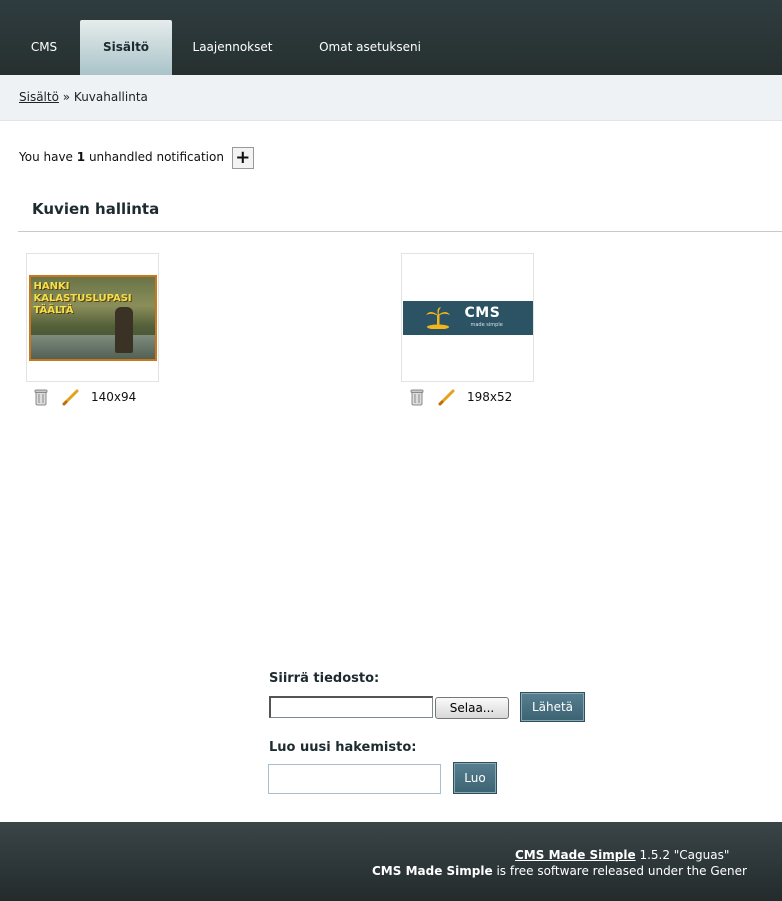  Describe the element at coordinates (343, 747) in the screenshot. I see `new-directory-label: Luo uusi hakemisto:` at that location.